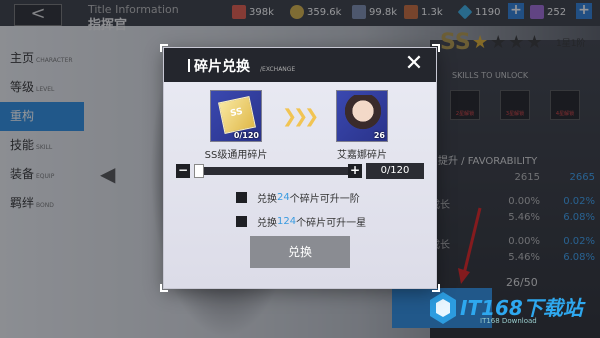 This screenshot has width=600, height=338. Describe the element at coordinates (443, 308) in the screenshot. I see `watermark-logo-icon` at that location.